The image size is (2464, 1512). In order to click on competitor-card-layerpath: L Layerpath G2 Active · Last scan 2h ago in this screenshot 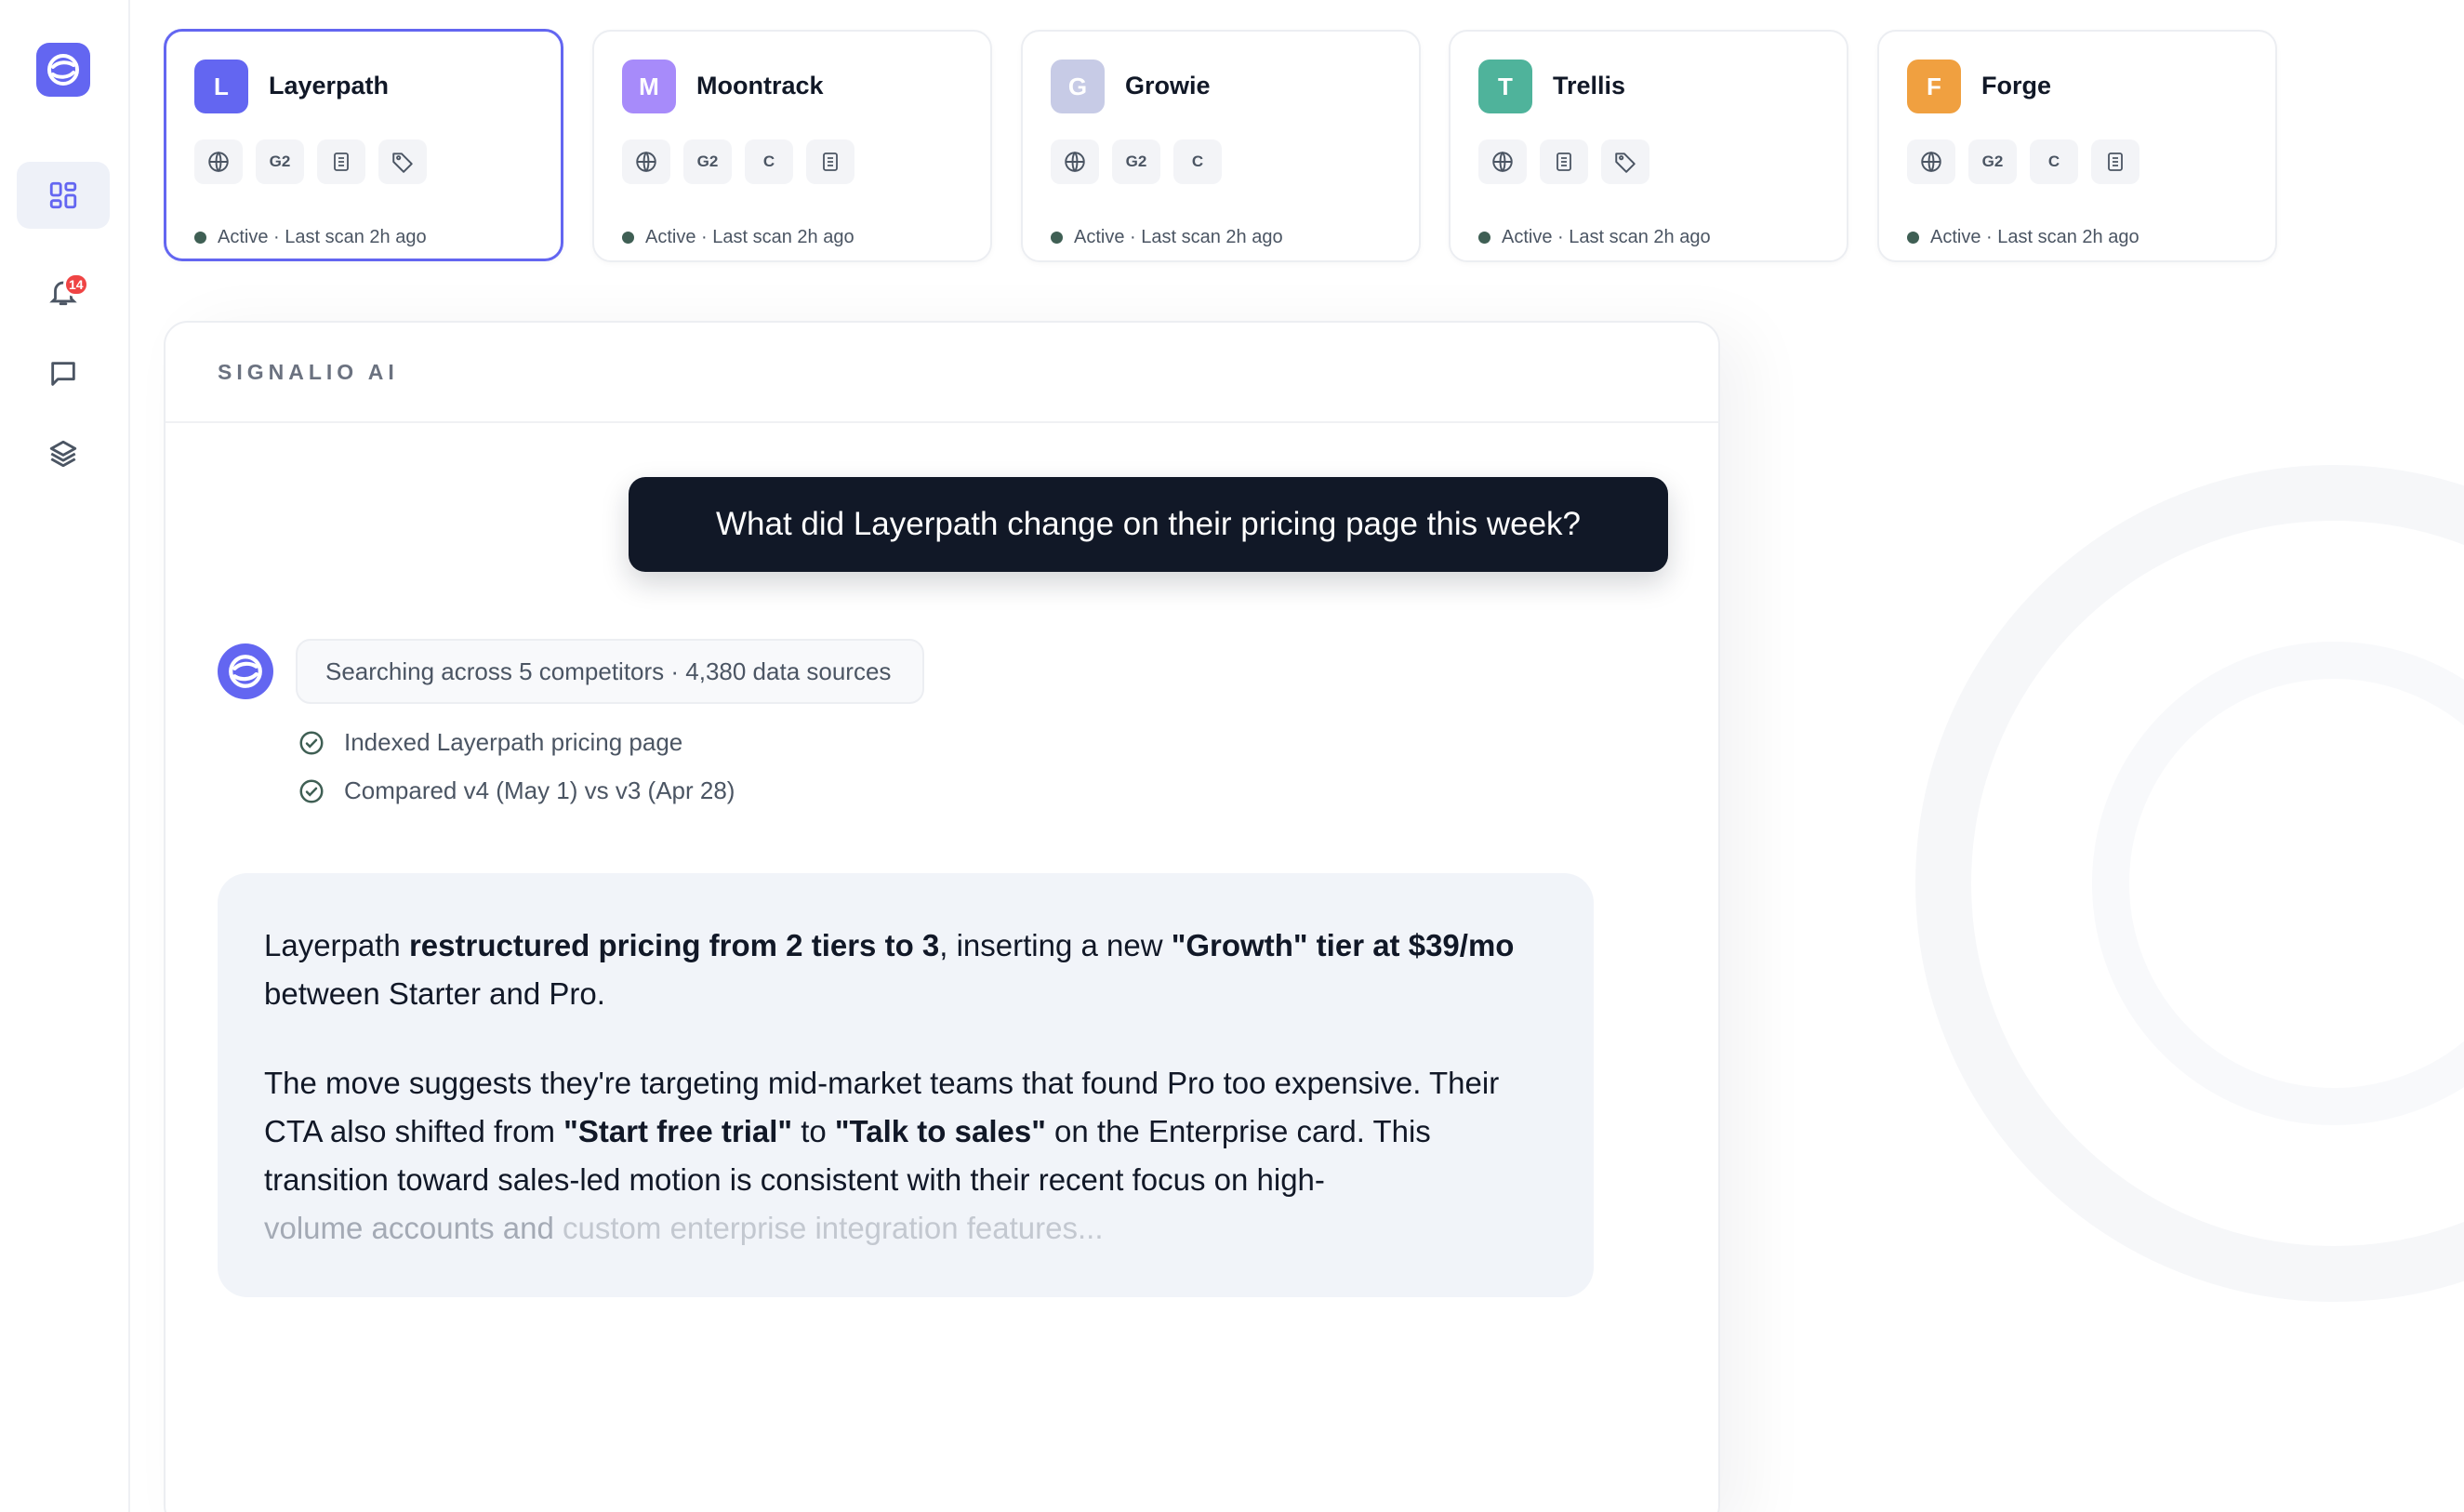, I will do `click(363, 145)`.